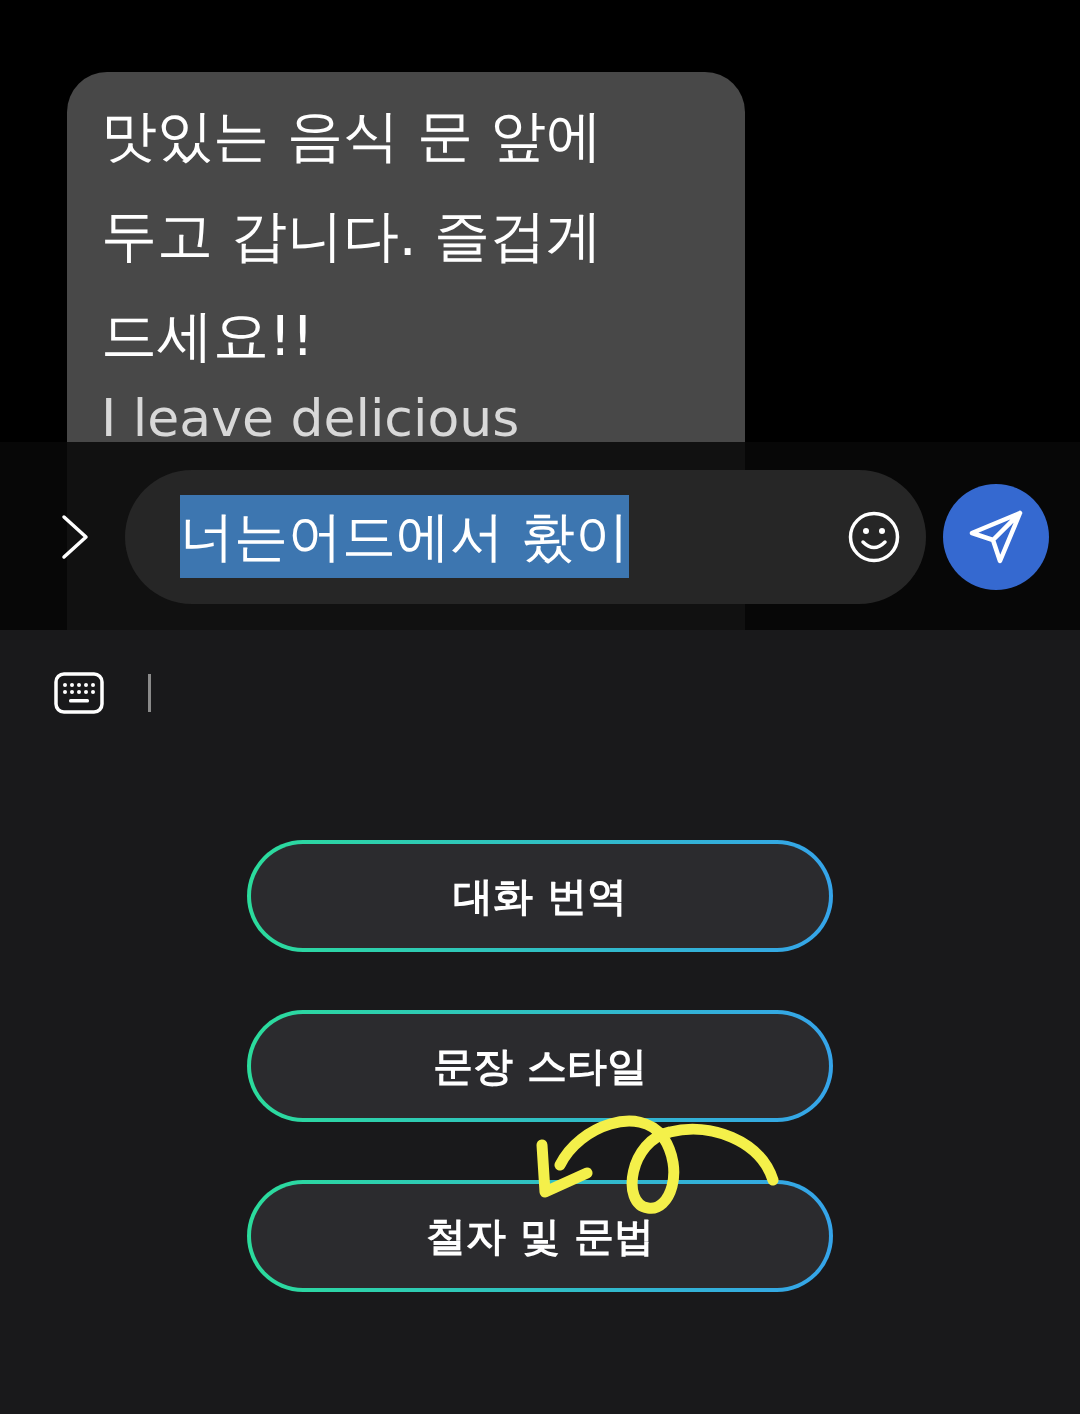  What do you see at coordinates (149, 693) in the screenshot?
I see `text-cursor` at bounding box center [149, 693].